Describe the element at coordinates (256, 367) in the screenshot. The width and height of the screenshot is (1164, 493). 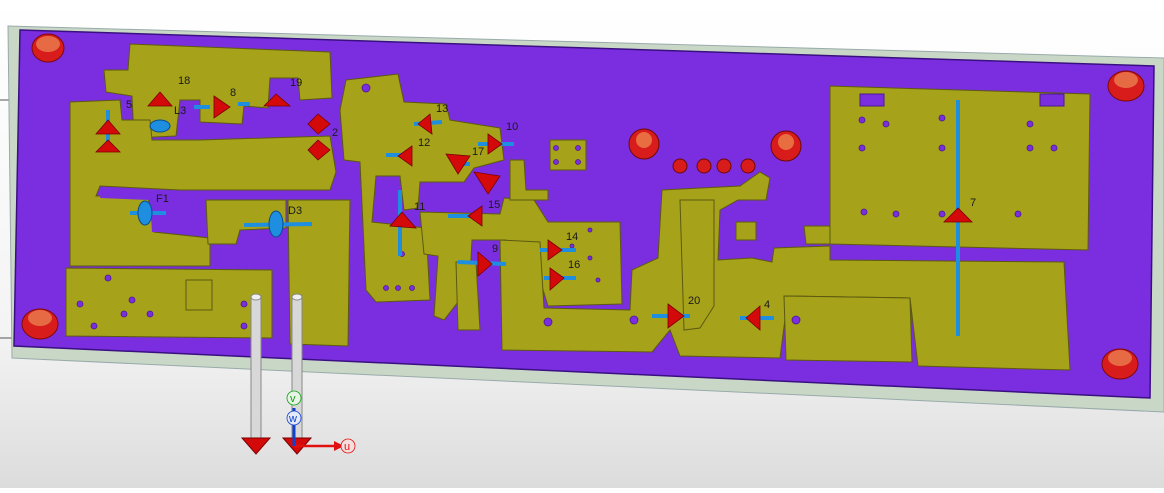
I see `probe-pin` at that location.